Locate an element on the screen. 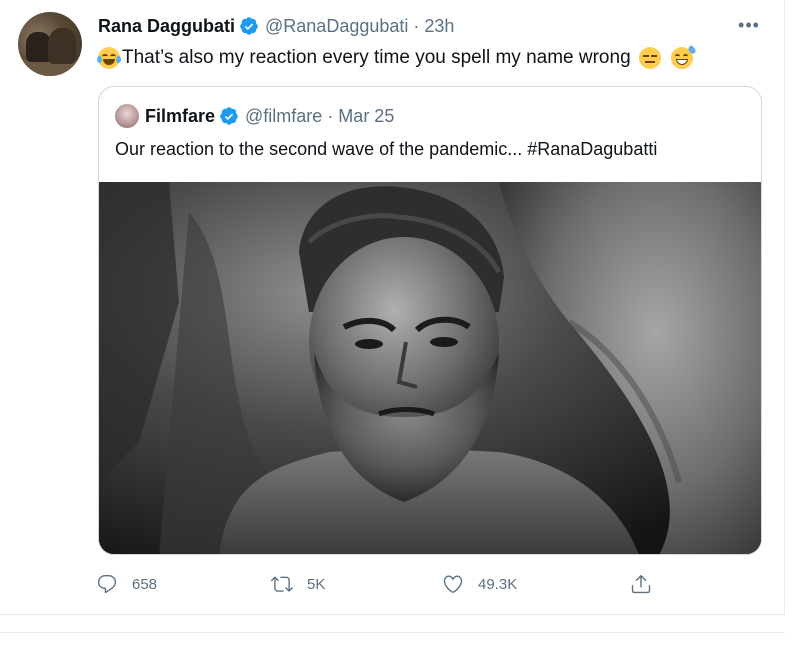 This screenshot has height=652, width=800. like-icon is located at coordinates (453, 584).